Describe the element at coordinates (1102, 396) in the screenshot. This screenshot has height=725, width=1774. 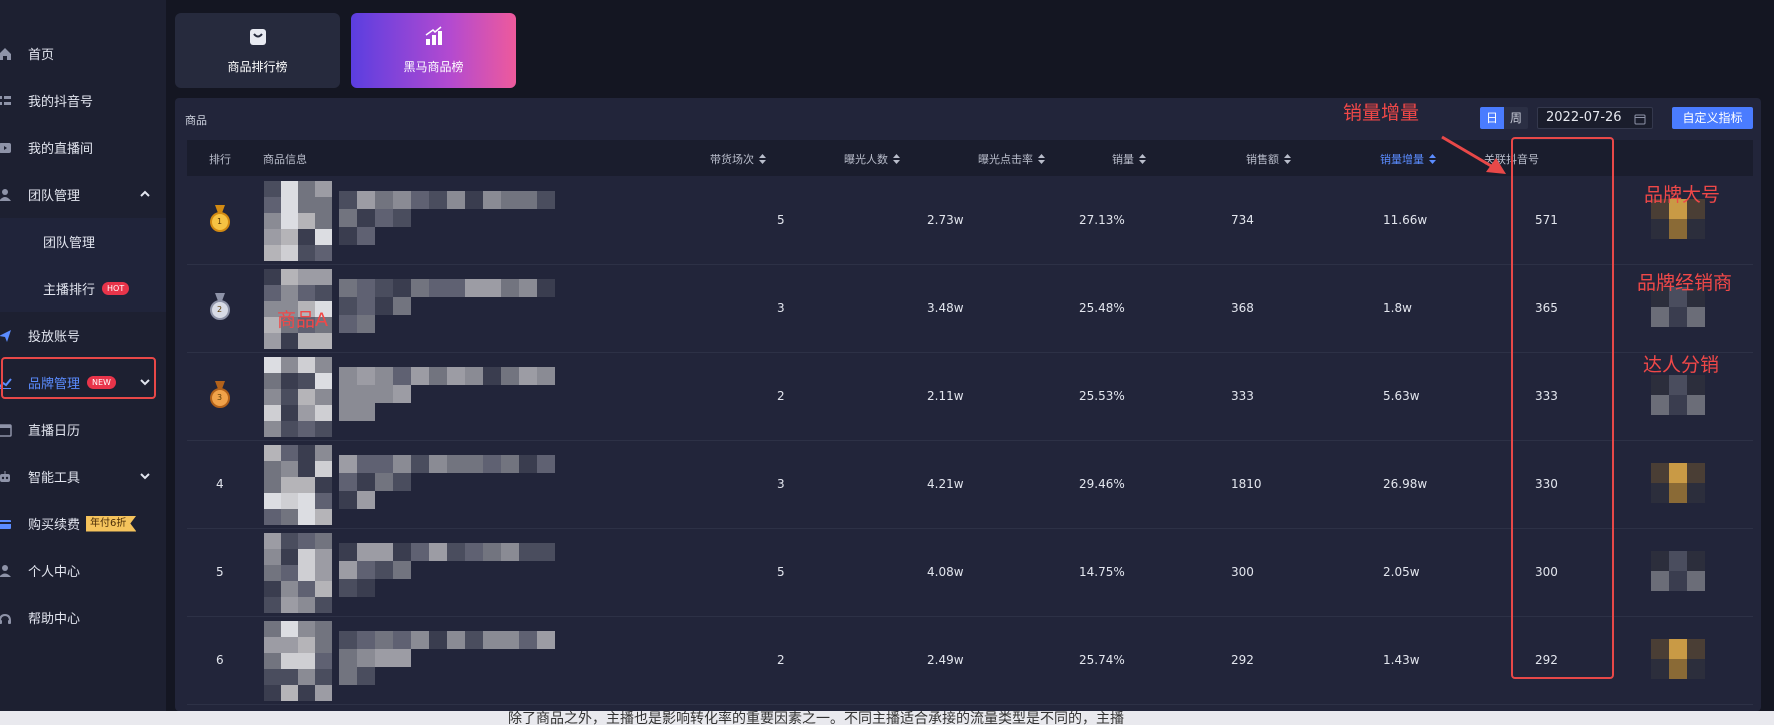
I see `cell-ctr: 25.53%` at that location.